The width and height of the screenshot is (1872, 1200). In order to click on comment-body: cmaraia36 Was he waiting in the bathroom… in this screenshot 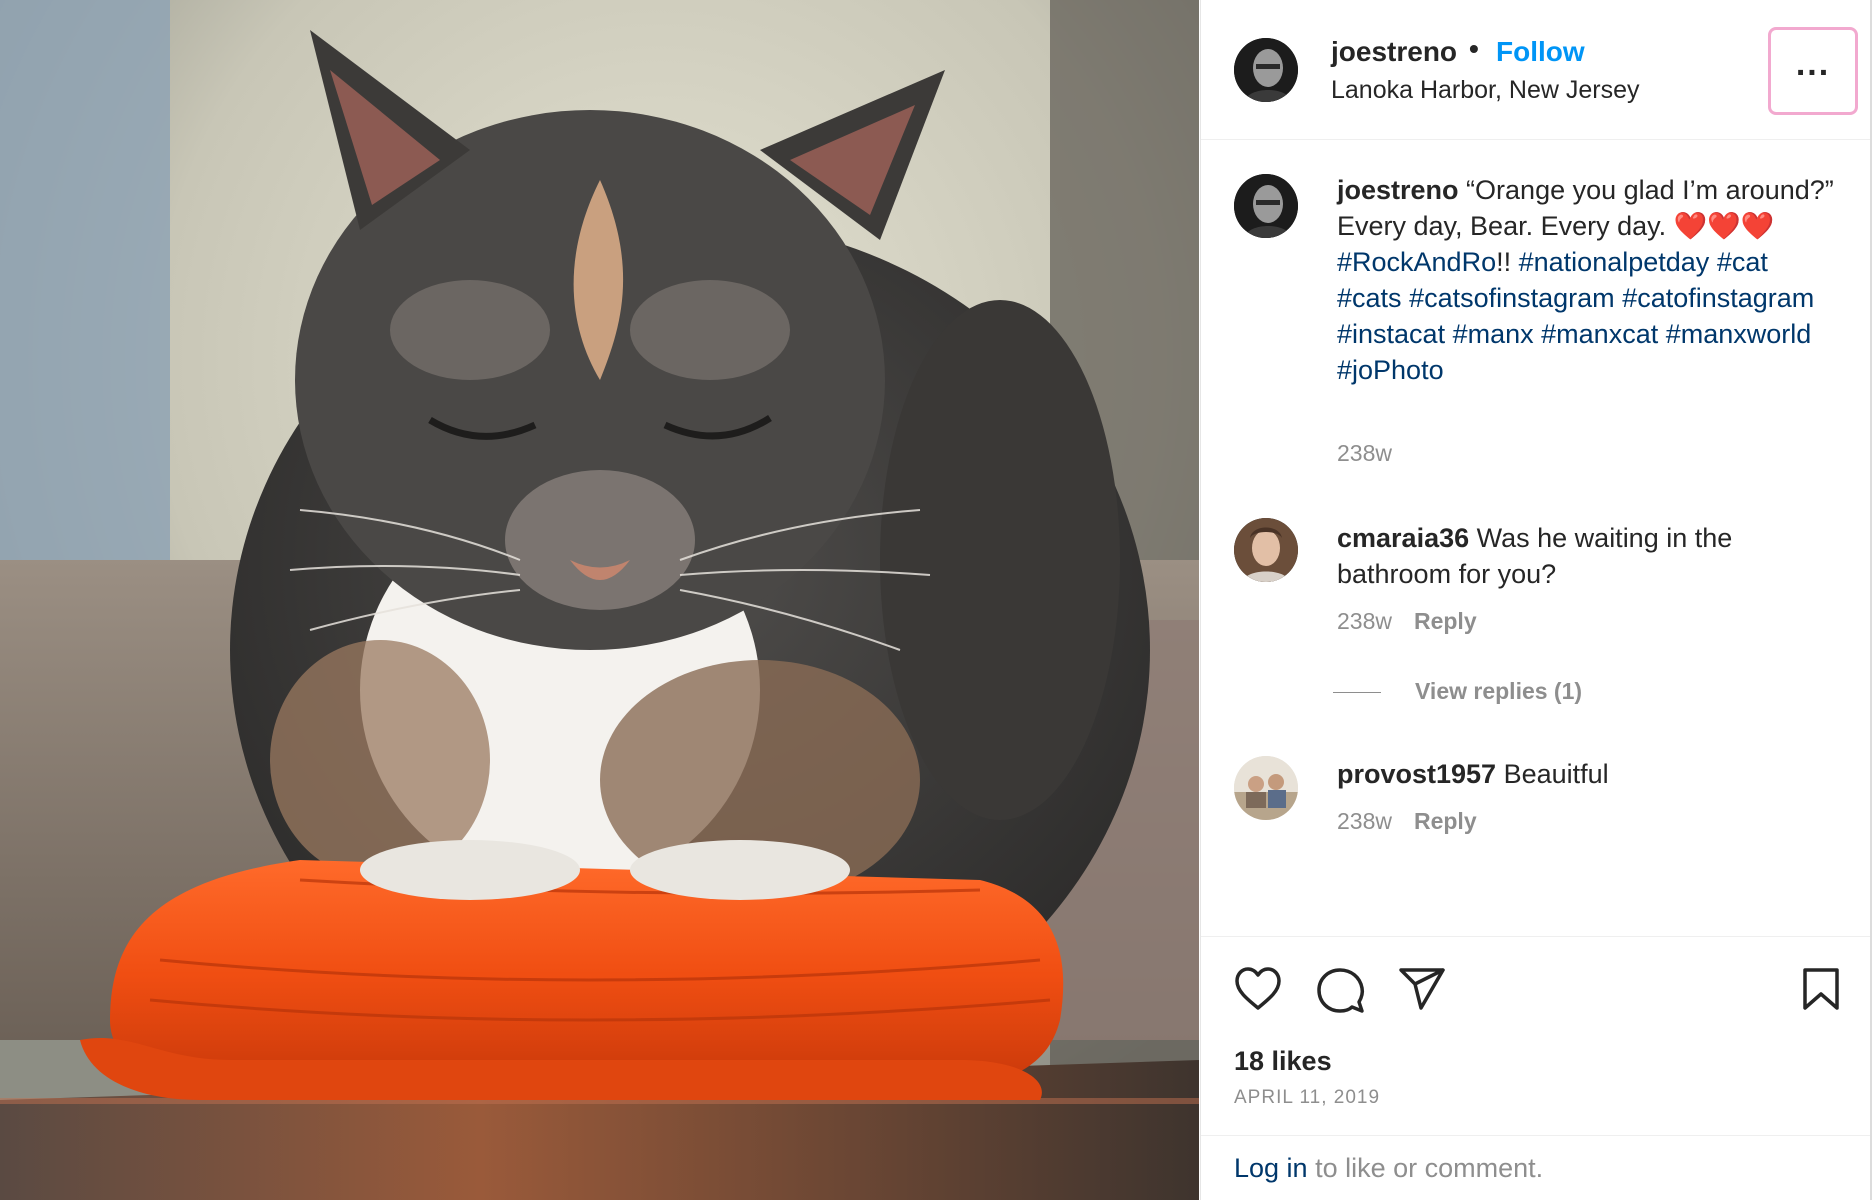, I will do `click(1587, 556)`.